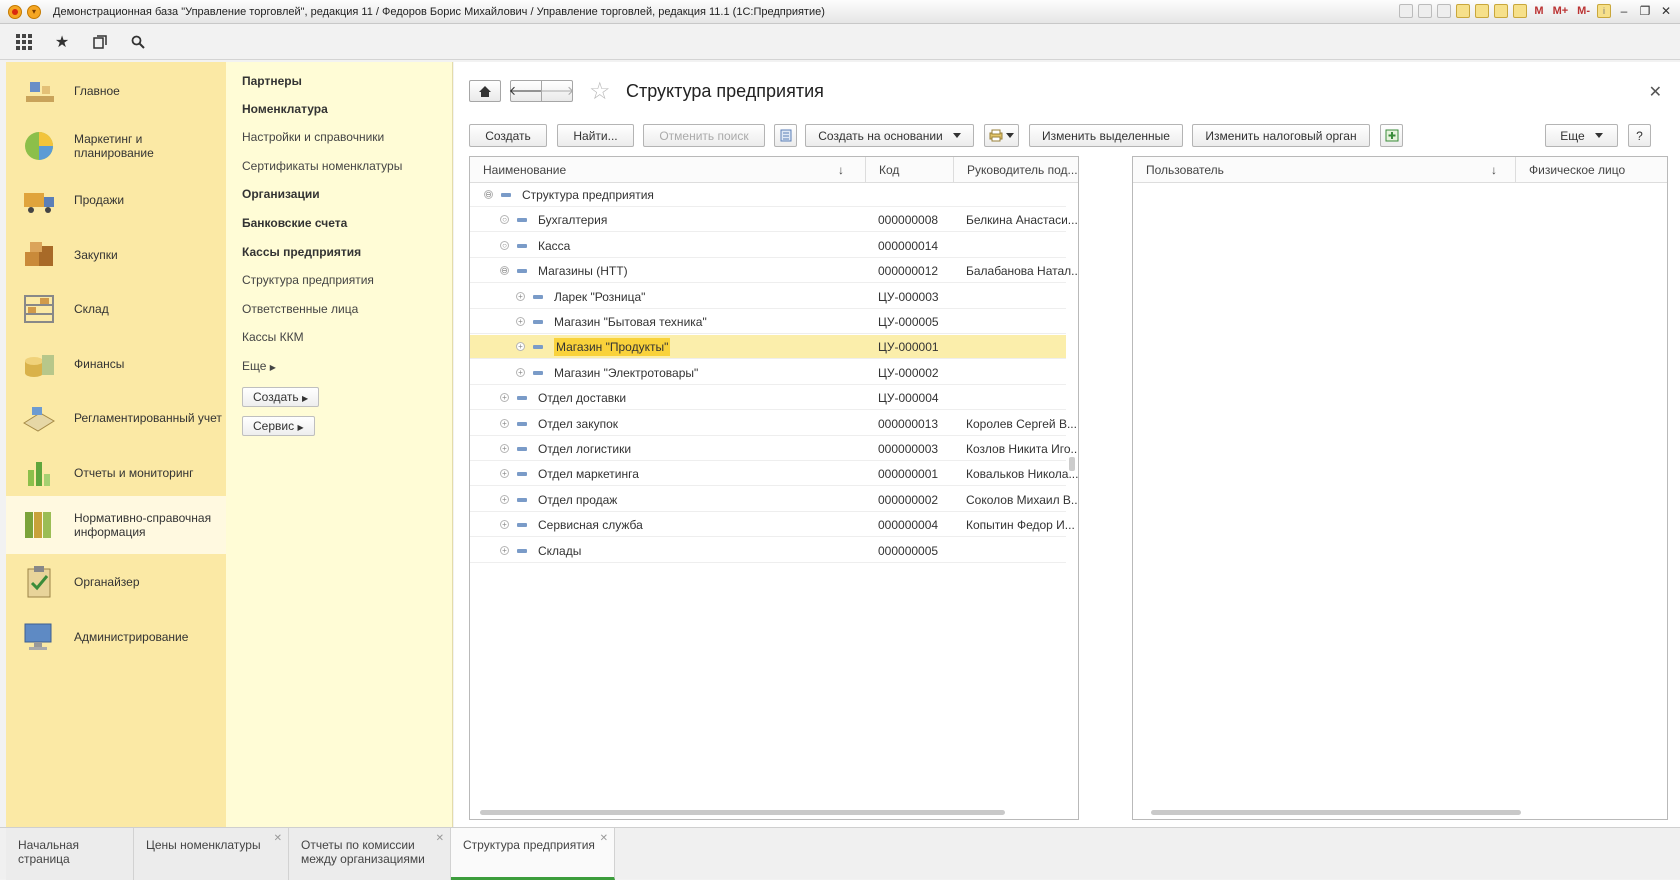 This screenshot has height=880, width=1680. I want to click on minimize-button: –, so click(1624, 11).